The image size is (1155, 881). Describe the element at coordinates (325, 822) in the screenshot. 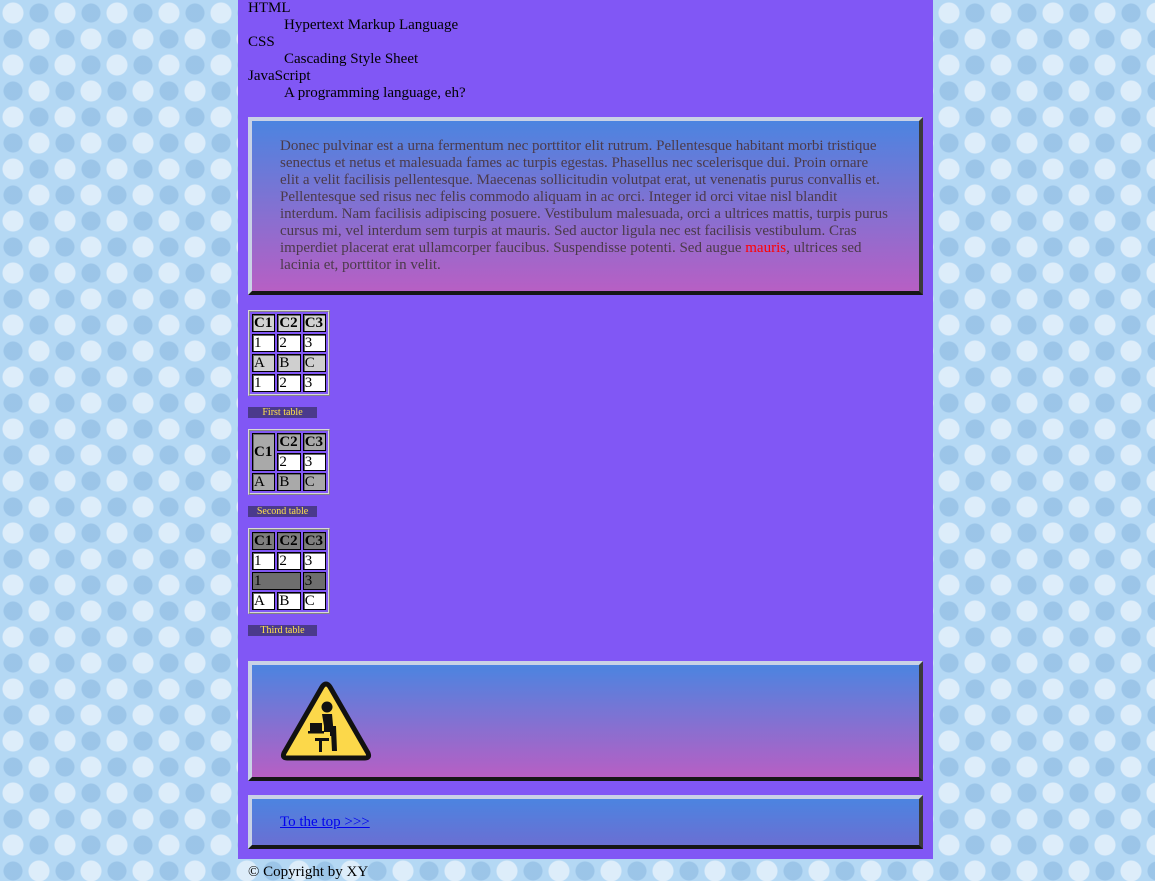

I see `to-top-link: To the top >>>` at that location.